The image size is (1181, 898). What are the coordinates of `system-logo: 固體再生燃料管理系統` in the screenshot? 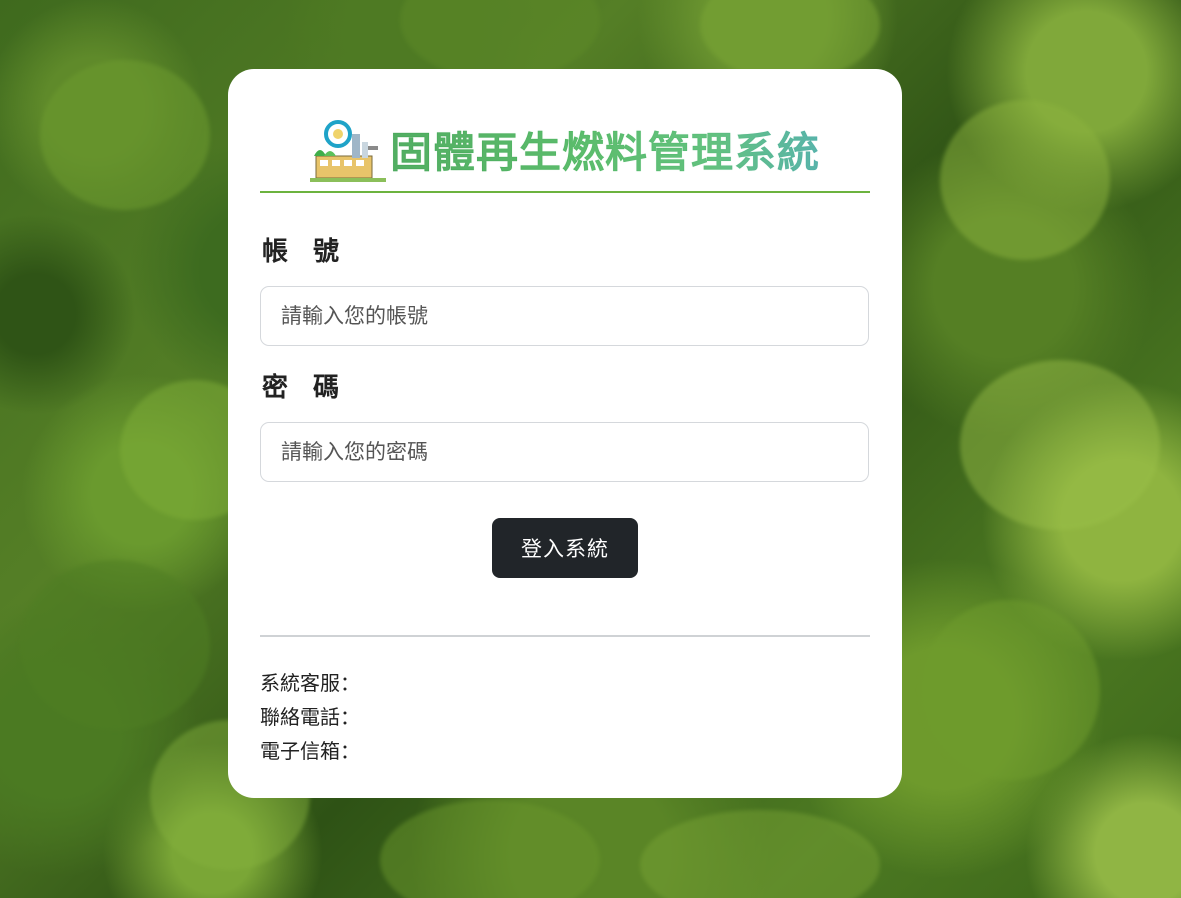 It's located at (565, 149).